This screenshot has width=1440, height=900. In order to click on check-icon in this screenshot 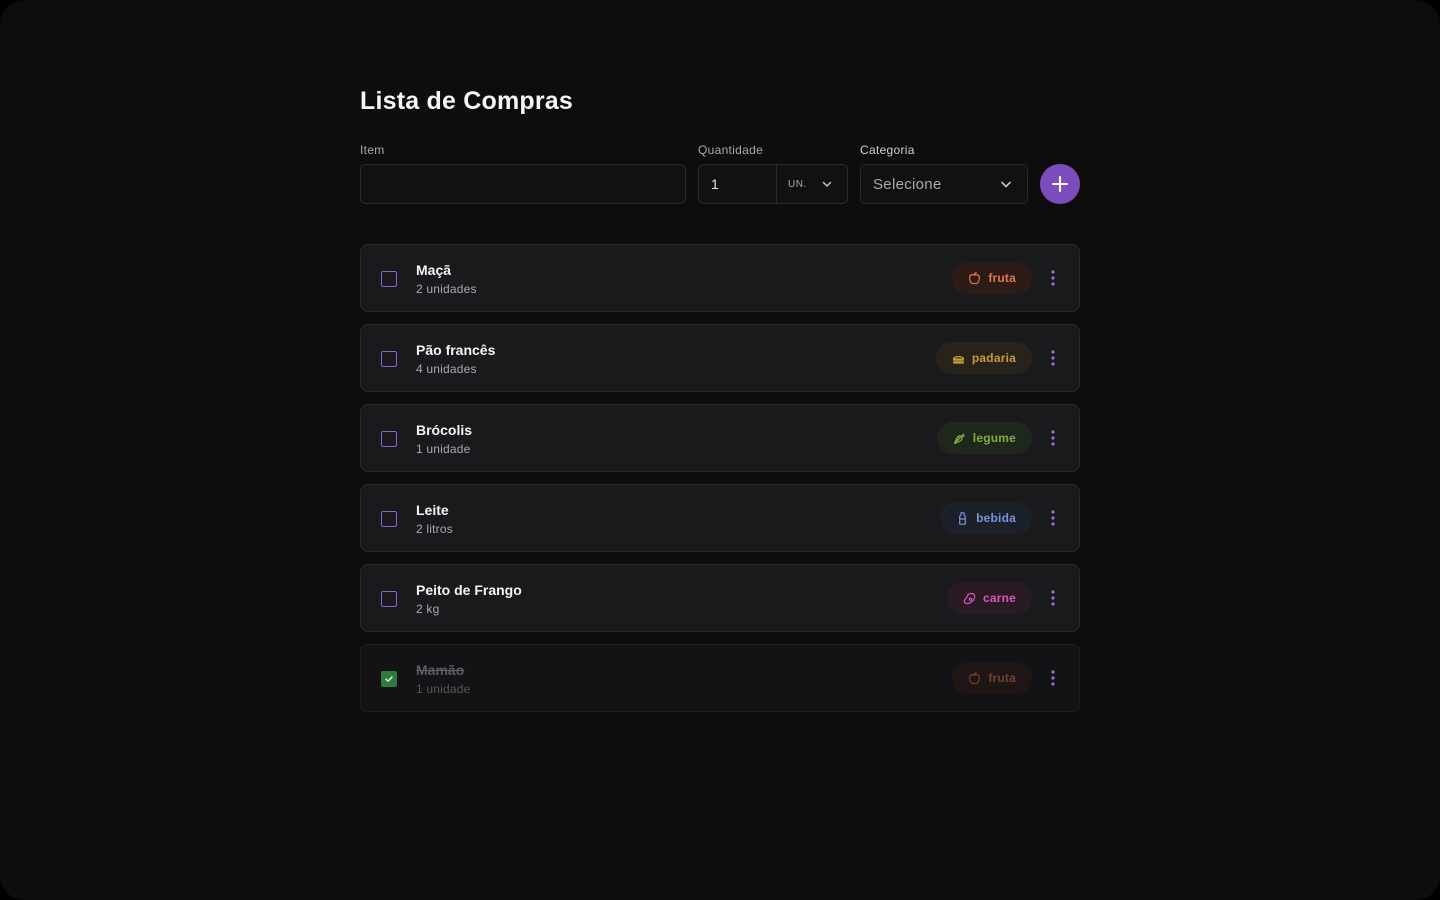, I will do `click(389, 679)`.